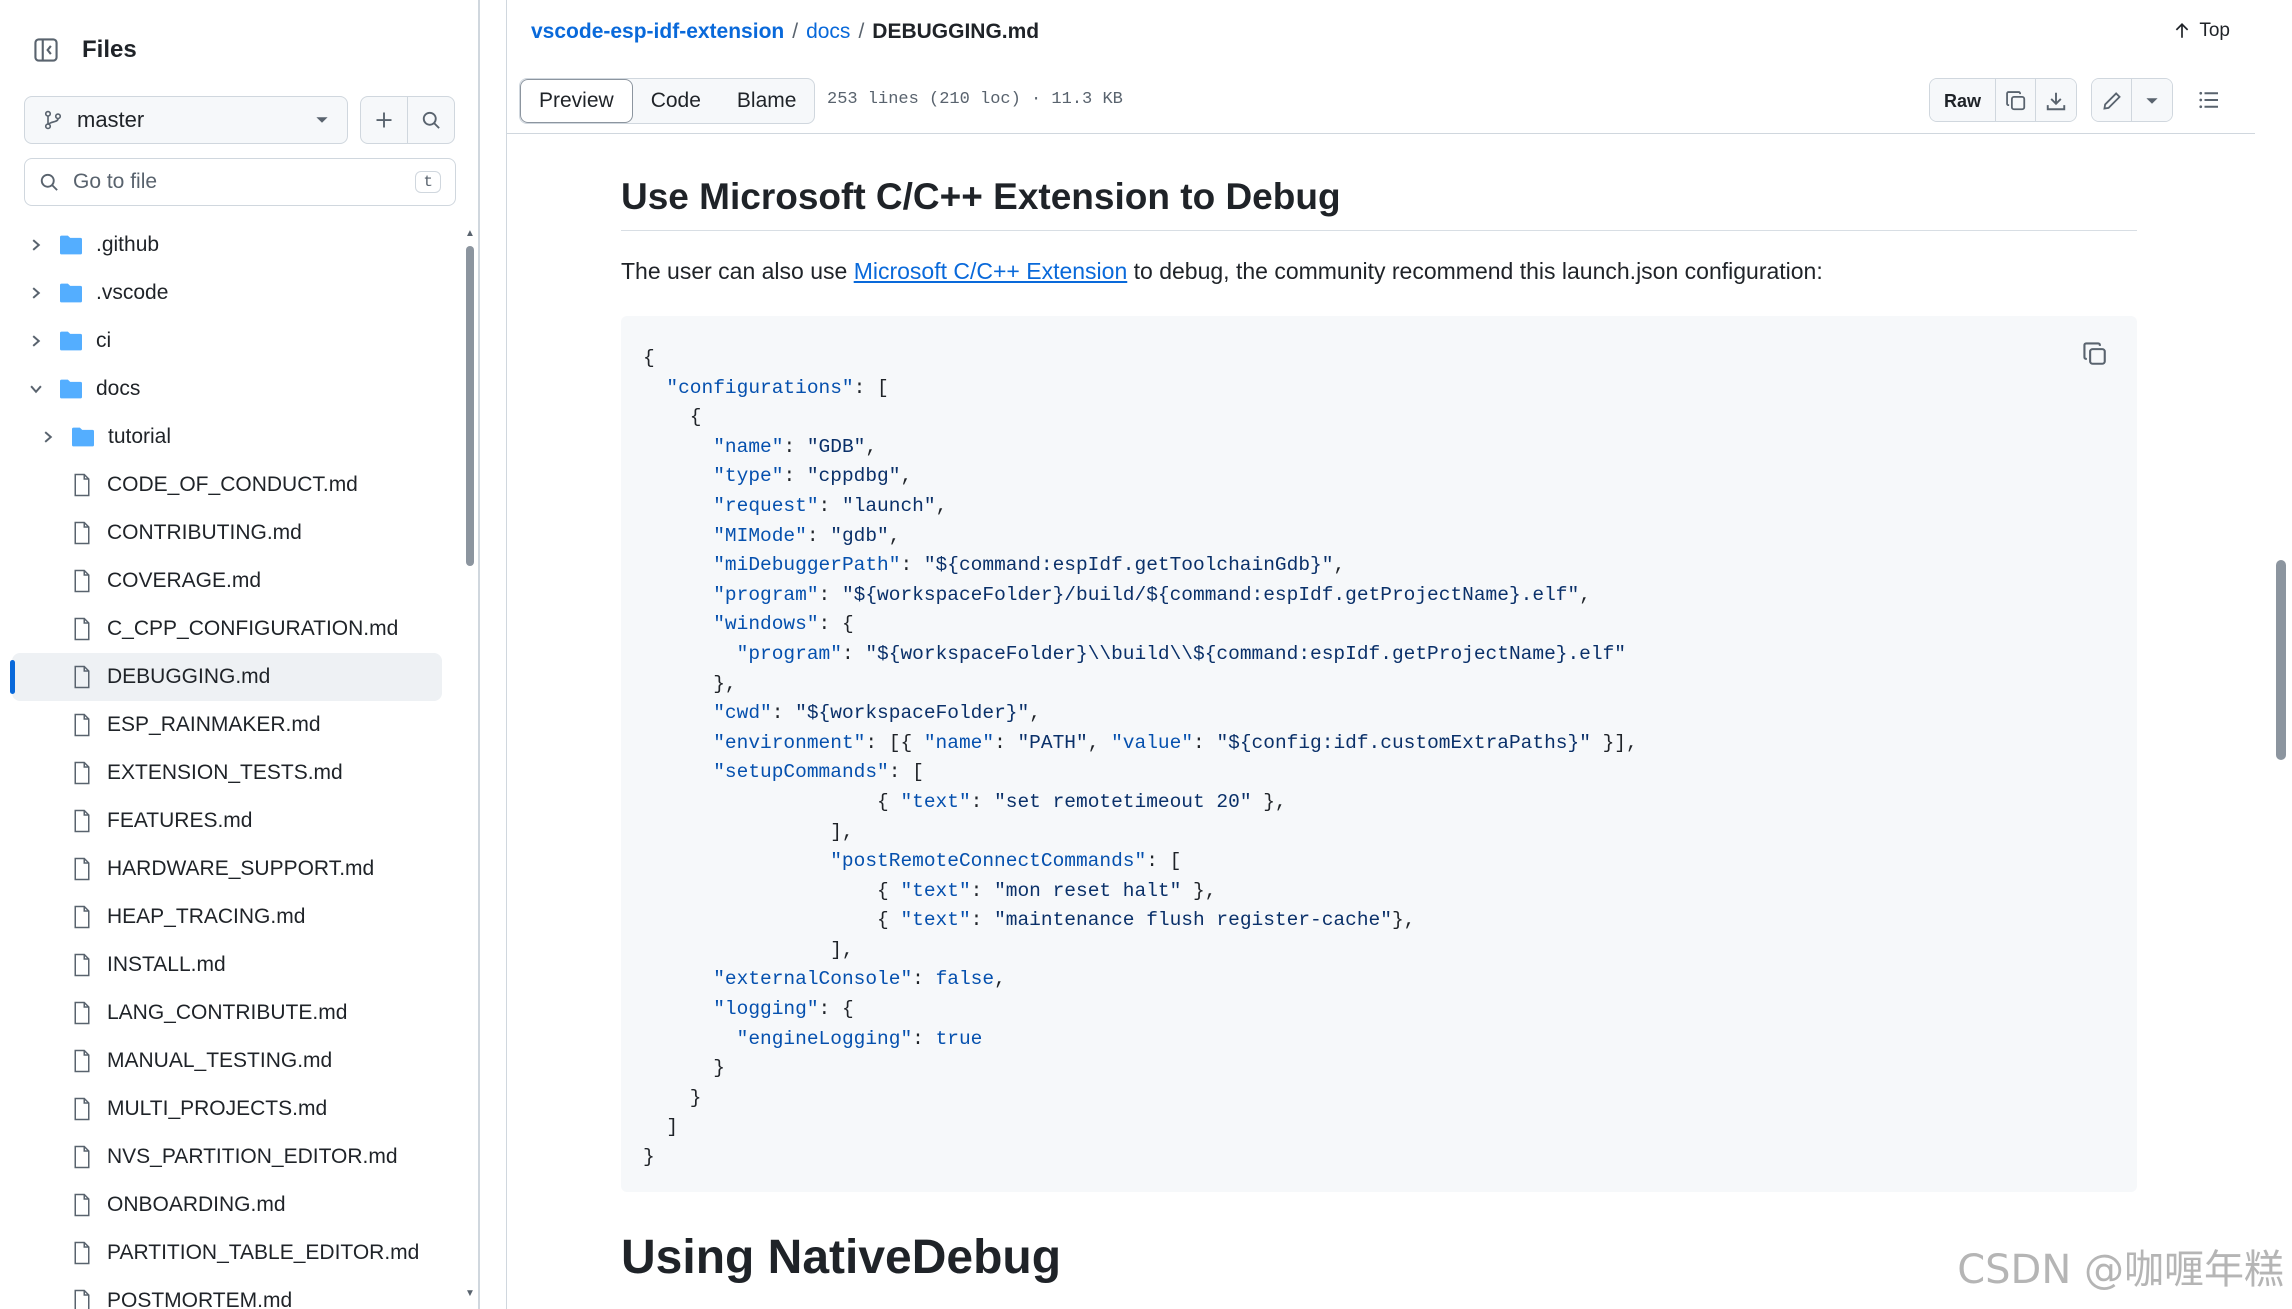 Image resolution: width=2292 pixels, height=1309 pixels. What do you see at coordinates (80, 50) in the screenshot?
I see `sidebar-header: Files` at bounding box center [80, 50].